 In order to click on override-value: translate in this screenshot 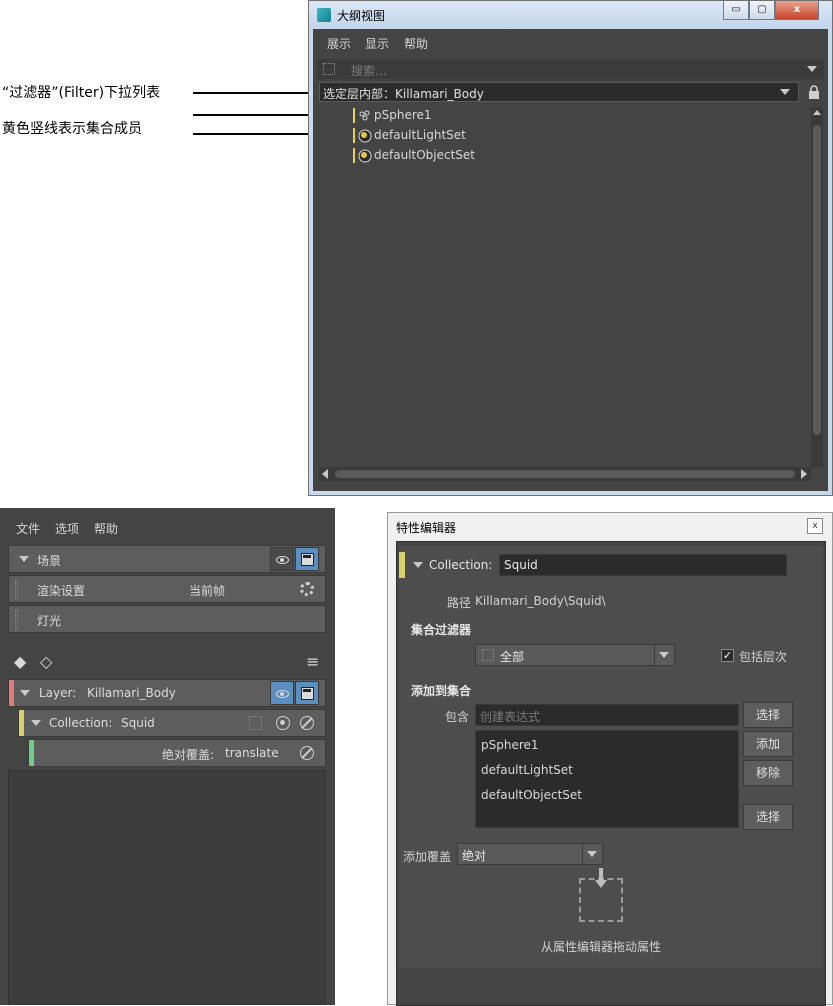, I will do `click(252, 753)`.